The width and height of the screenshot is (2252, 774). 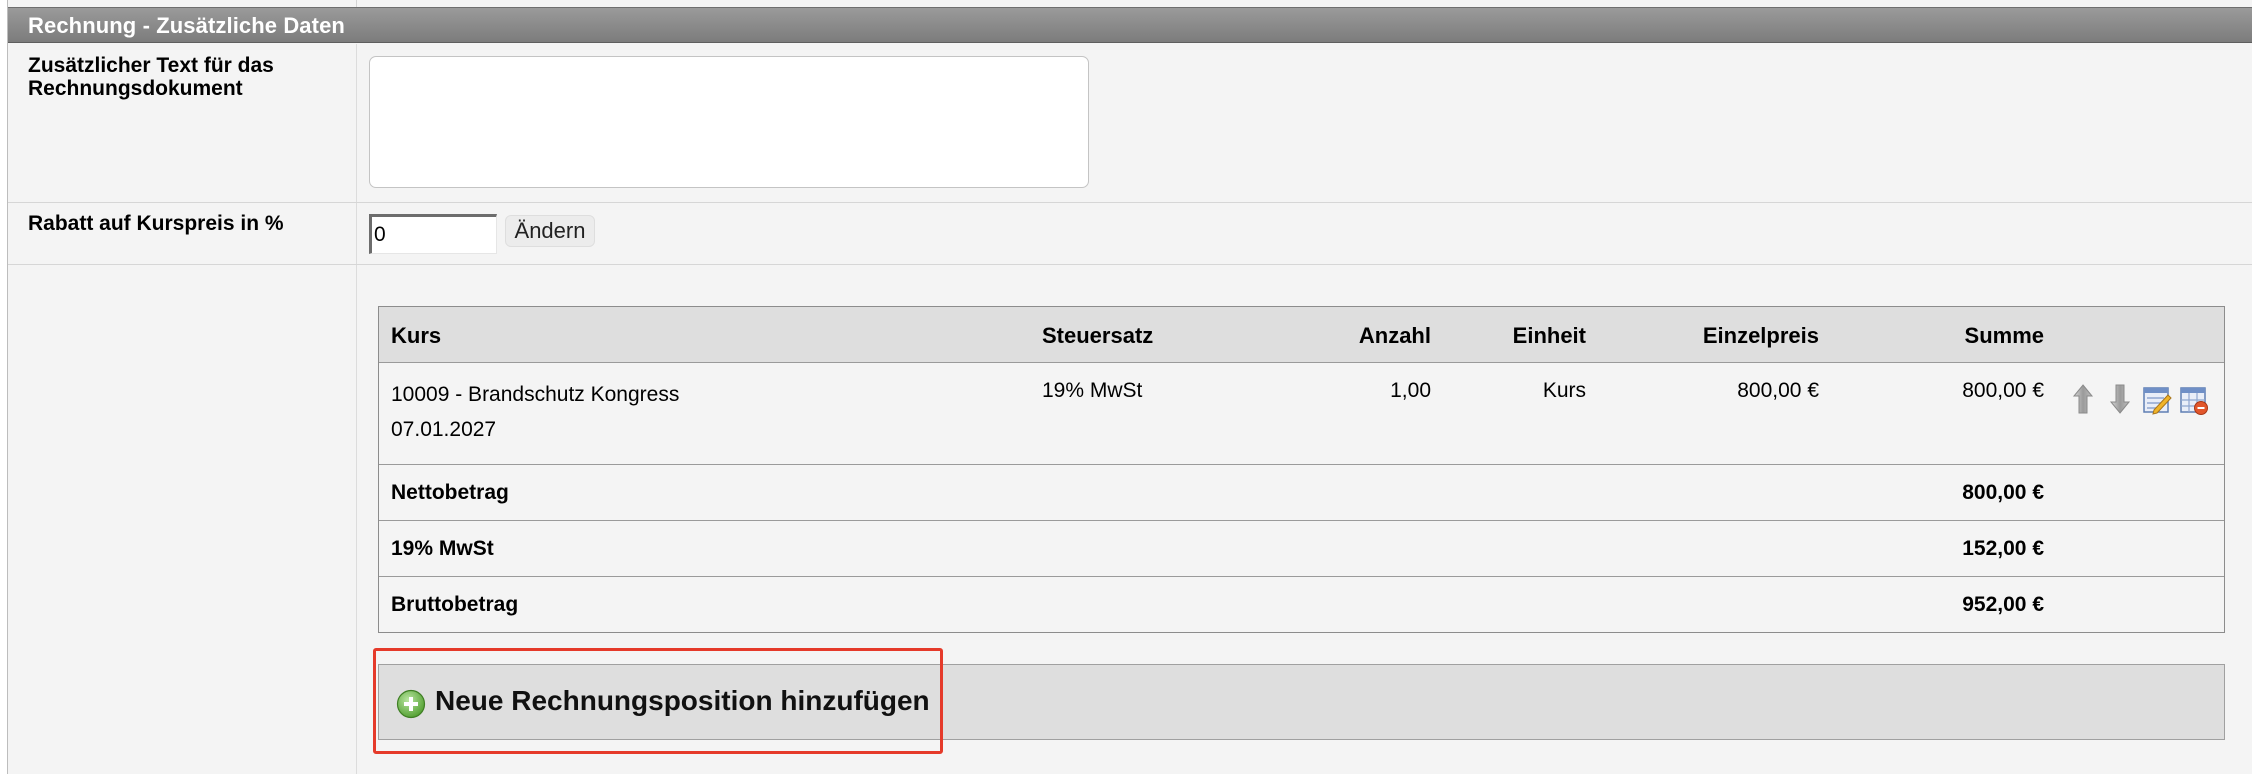 I want to click on delete-icon, so click(x=2194, y=399).